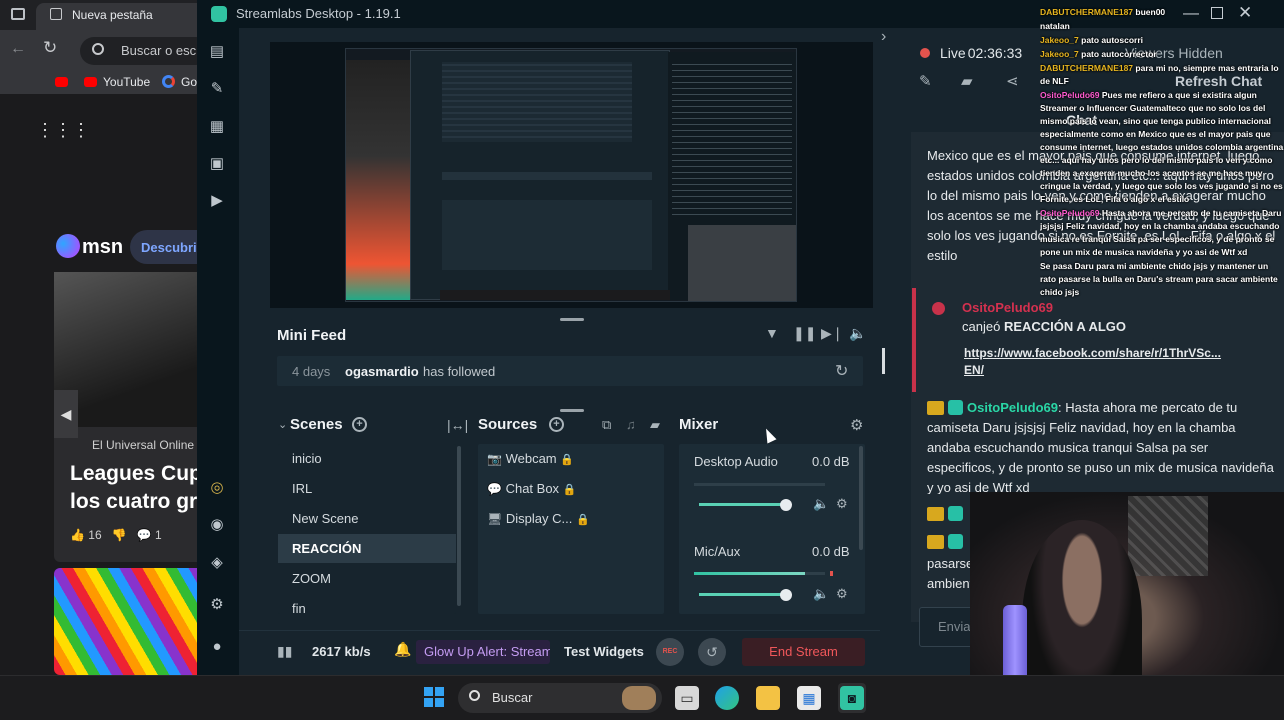 The image size is (1284, 720). I want to click on redemption-highlight, so click(914, 340).